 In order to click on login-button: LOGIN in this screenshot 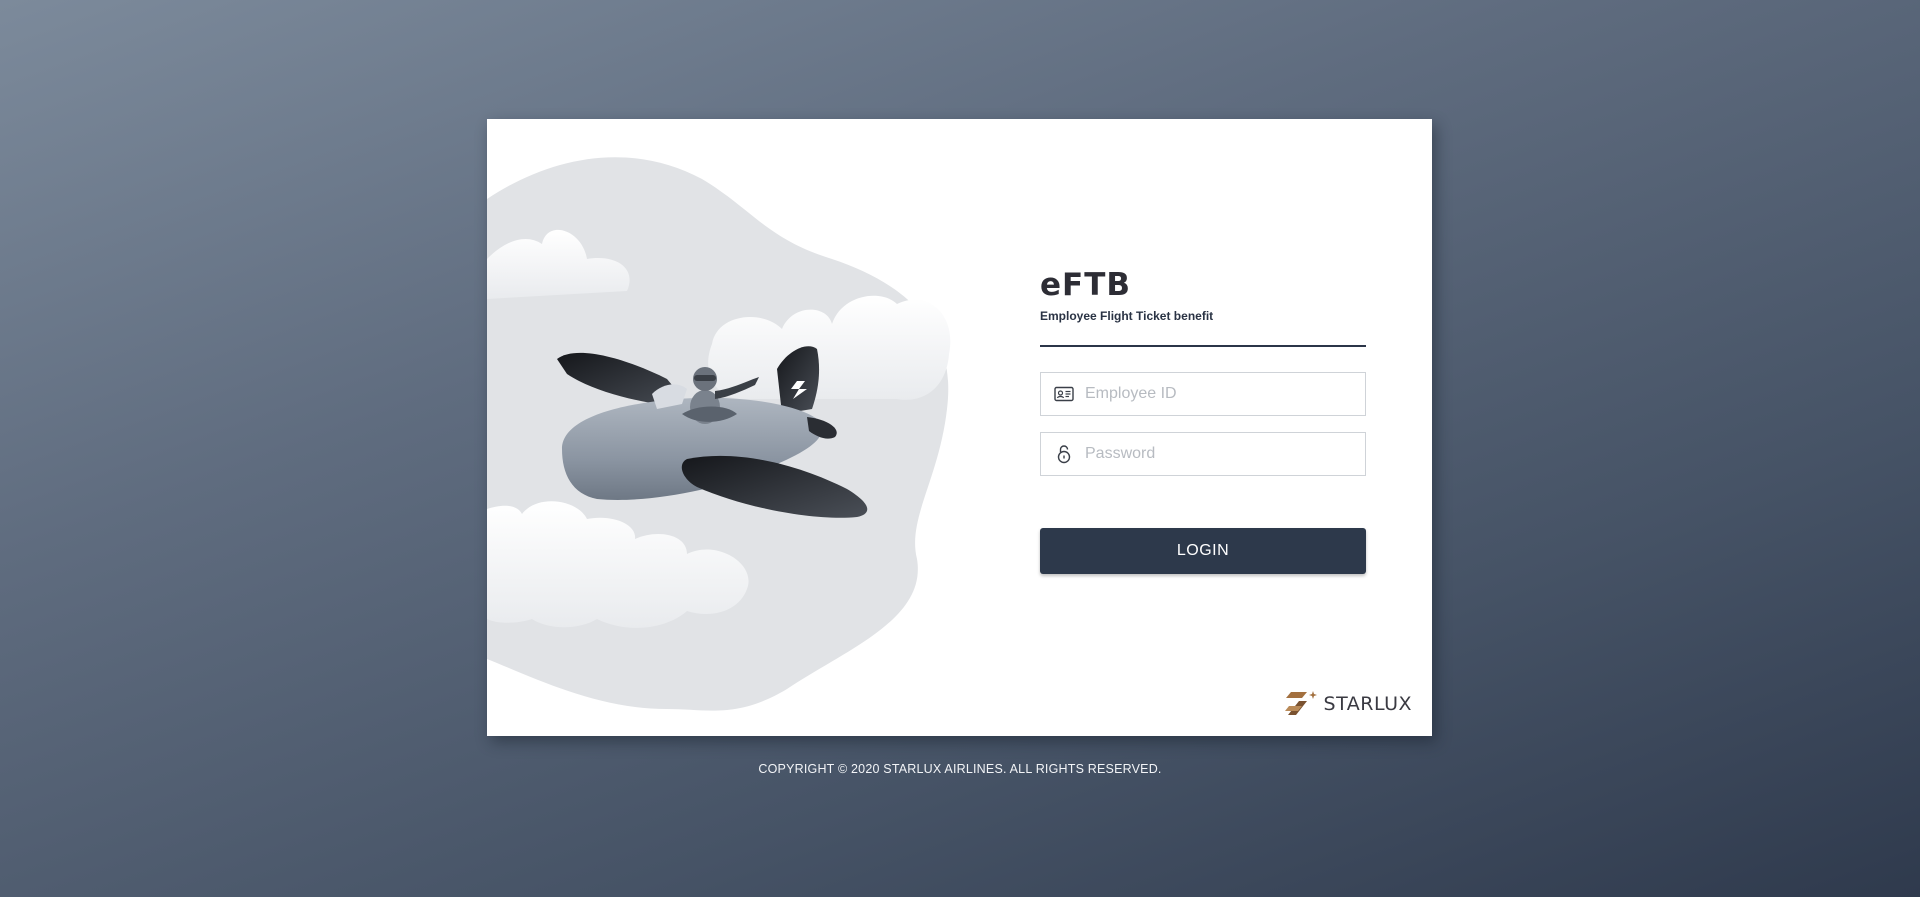, I will do `click(1203, 551)`.